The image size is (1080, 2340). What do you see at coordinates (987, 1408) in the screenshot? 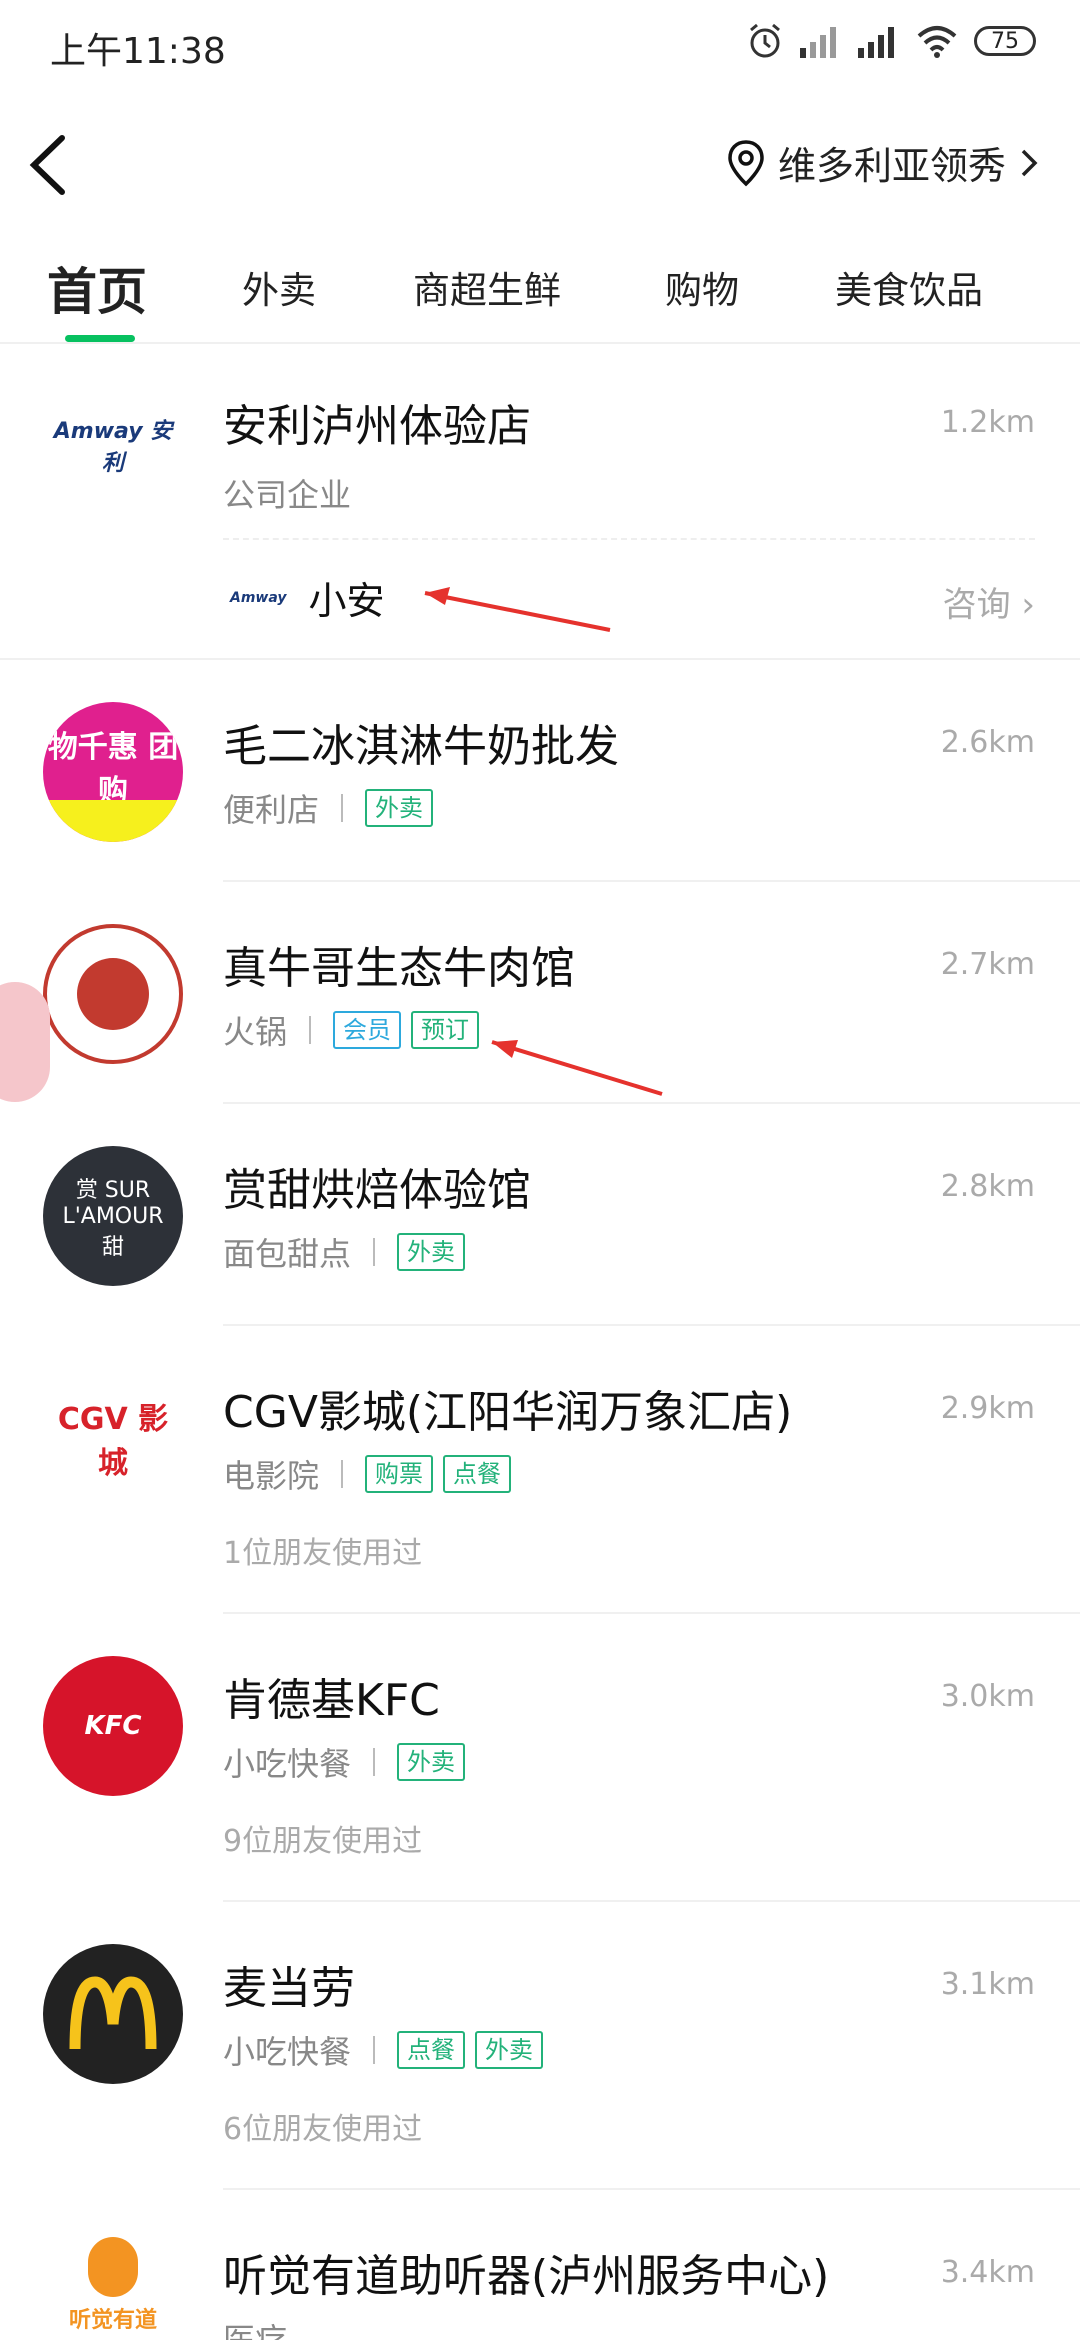
I see `store-distance: 2.9km` at bounding box center [987, 1408].